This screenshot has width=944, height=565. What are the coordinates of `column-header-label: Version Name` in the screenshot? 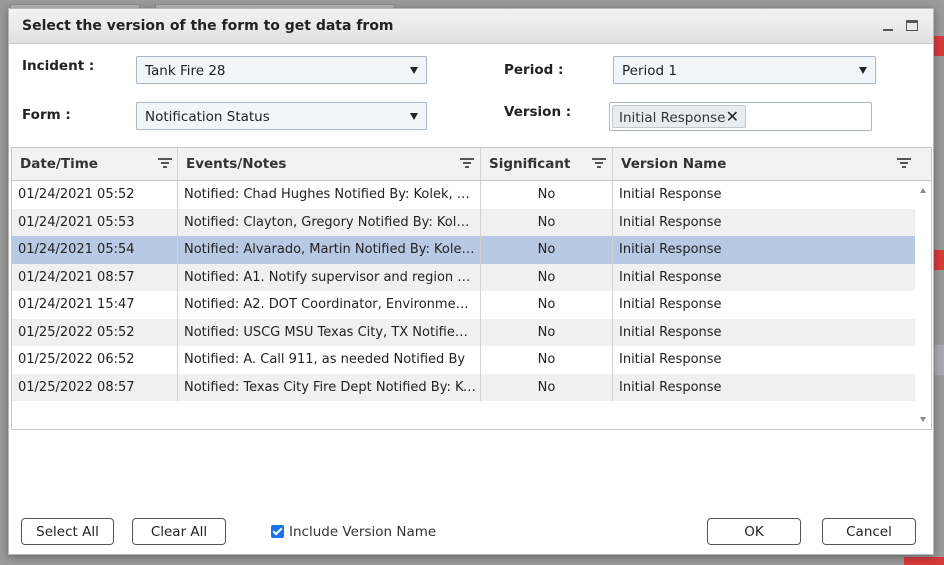 It's located at (674, 164).